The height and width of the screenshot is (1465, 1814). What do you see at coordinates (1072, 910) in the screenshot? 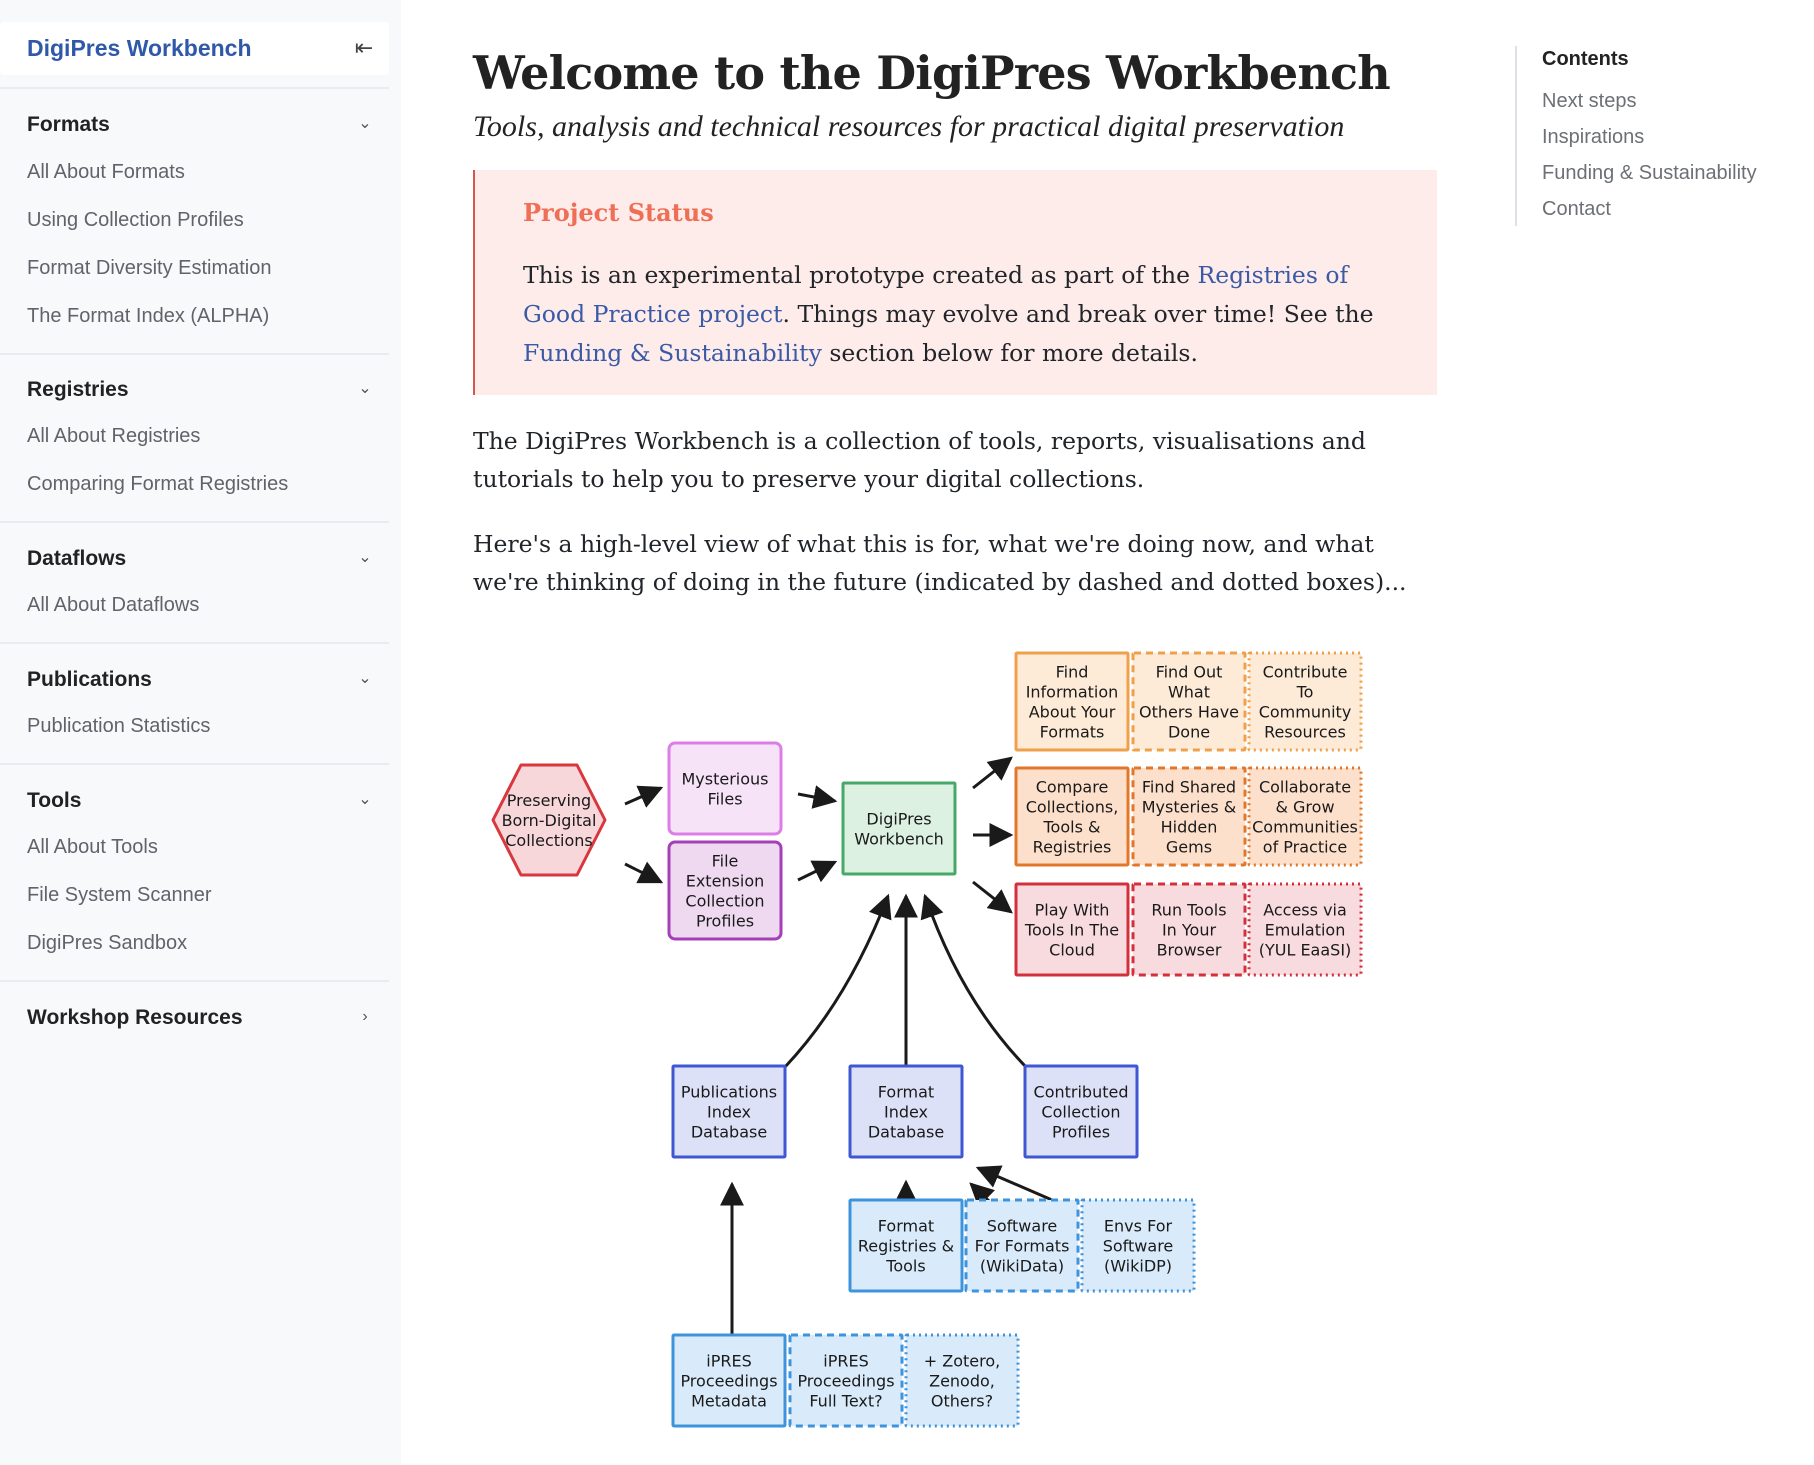
I see `diagram-node-label: Play With` at bounding box center [1072, 910].